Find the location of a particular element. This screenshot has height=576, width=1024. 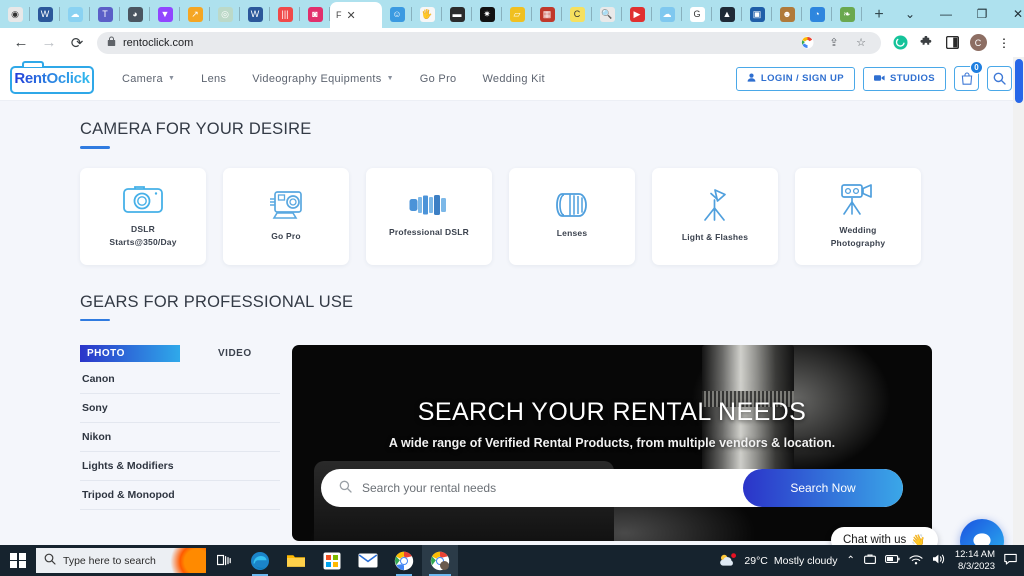

brand-item-sony: Sony is located at coordinates (180, 408).